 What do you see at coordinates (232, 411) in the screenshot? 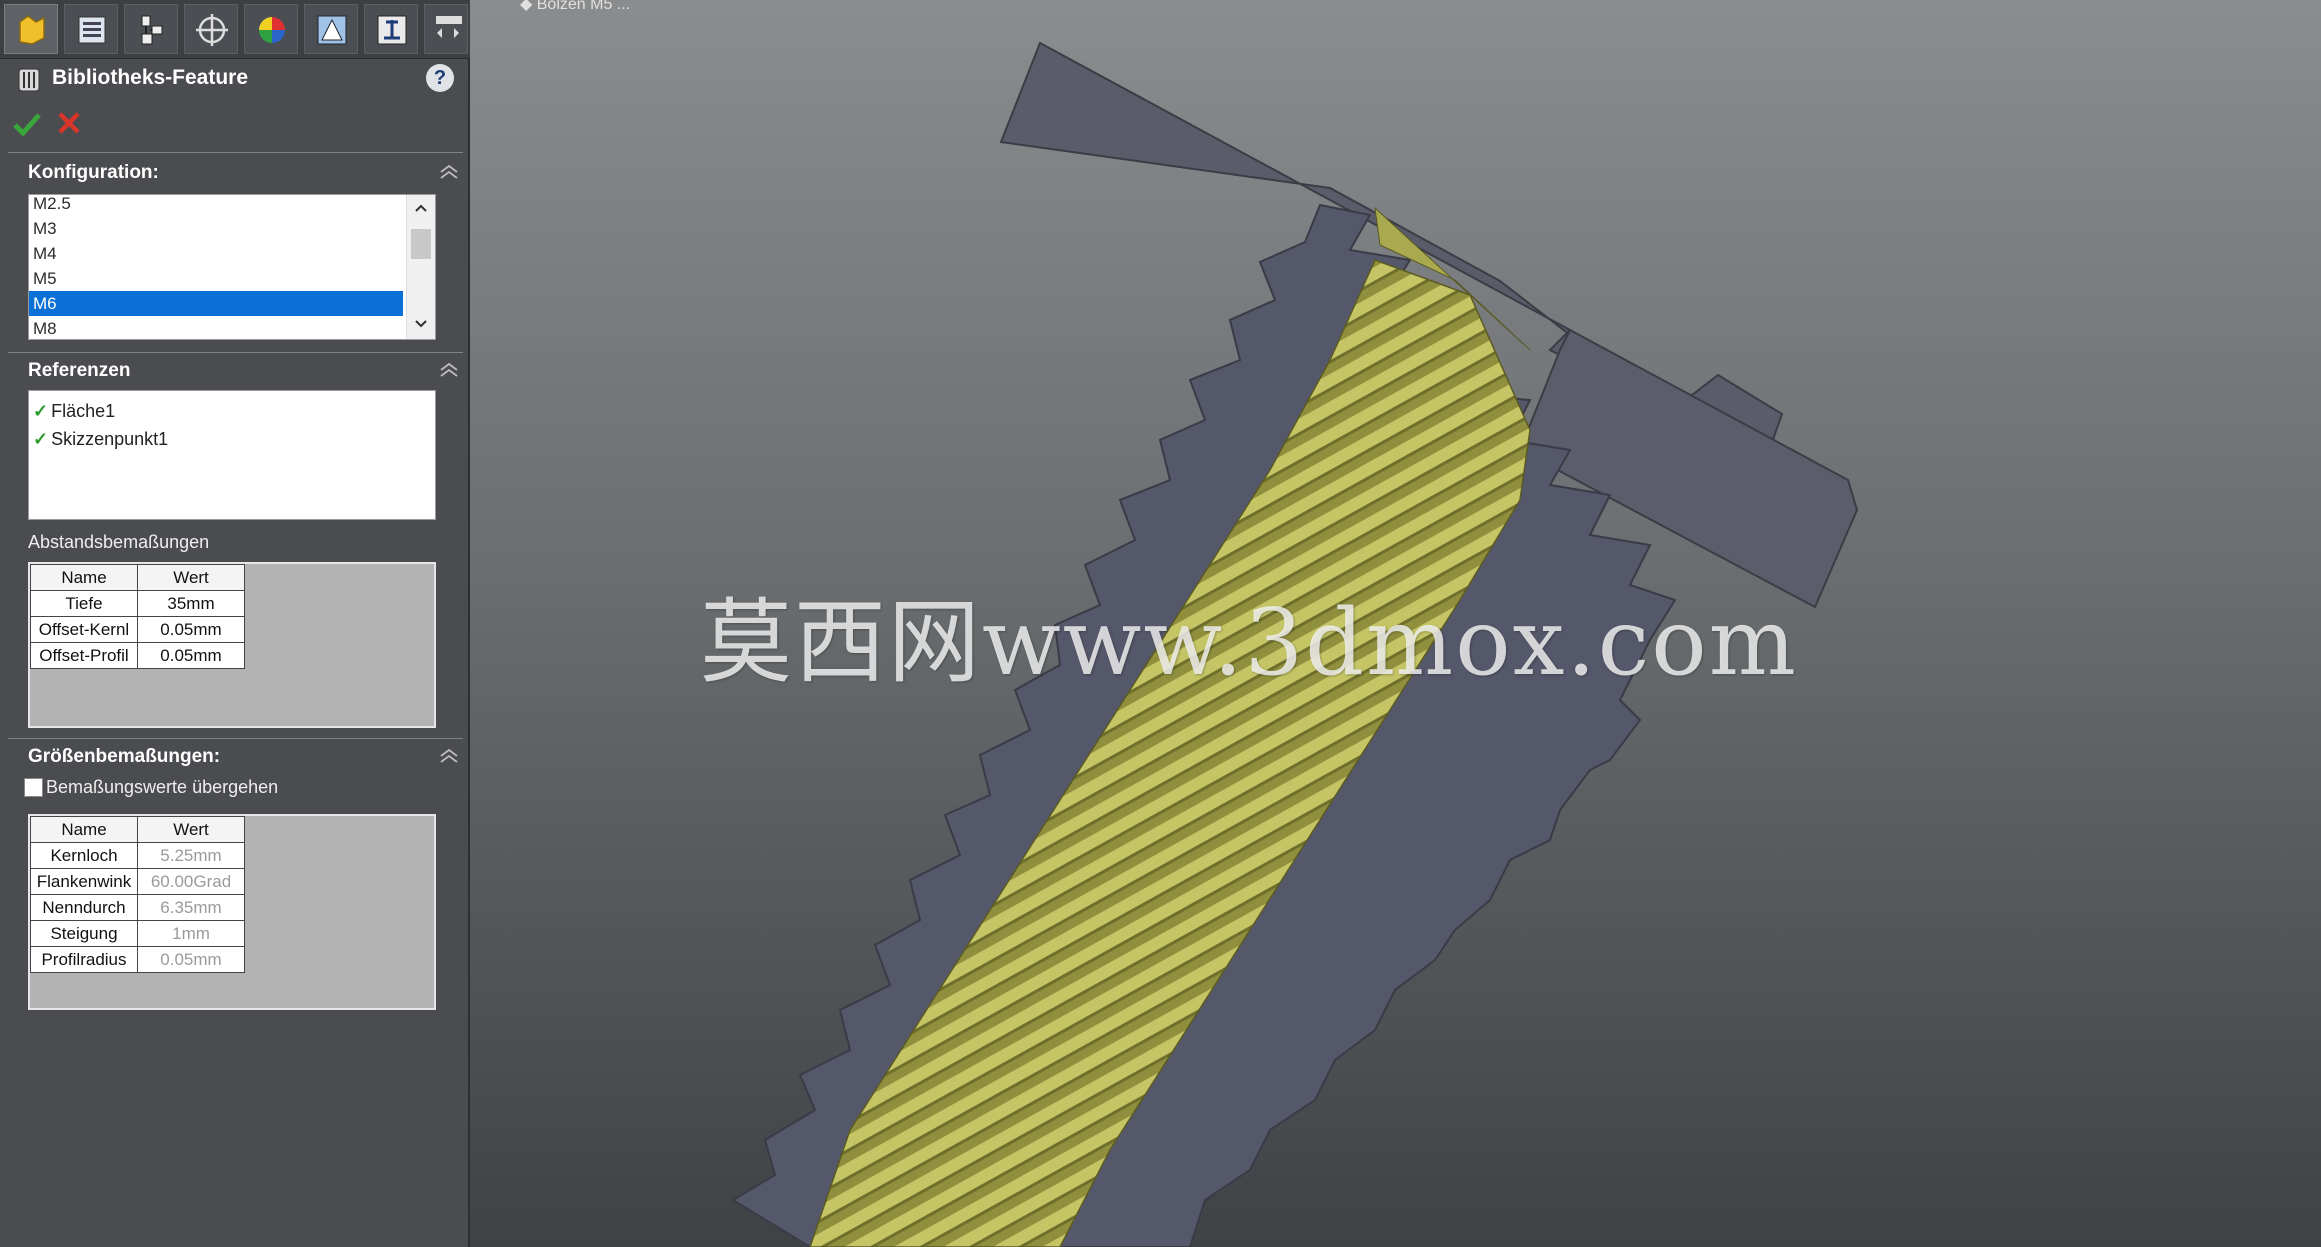
I see `reference-item: ✓ Fläche1` at bounding box center [232, 411].